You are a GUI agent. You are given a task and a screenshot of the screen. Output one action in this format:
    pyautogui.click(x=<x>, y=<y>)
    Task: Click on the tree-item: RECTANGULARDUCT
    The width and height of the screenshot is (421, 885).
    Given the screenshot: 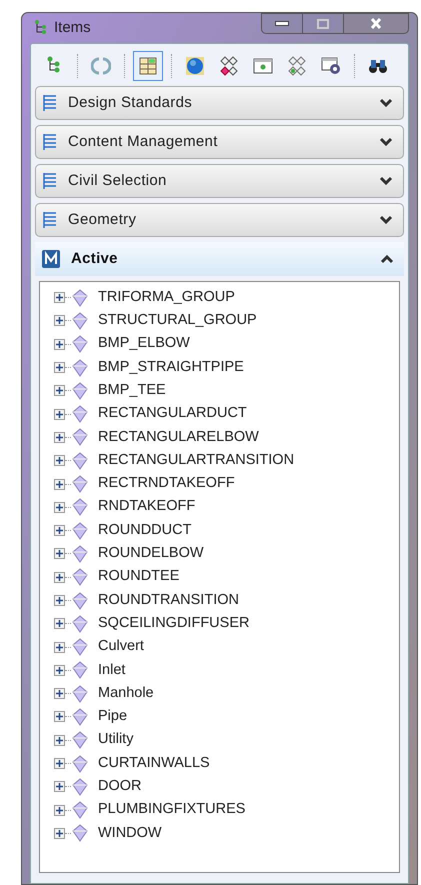 What is the action you would take?
    pyautogui.click(x=172, y=414)
    